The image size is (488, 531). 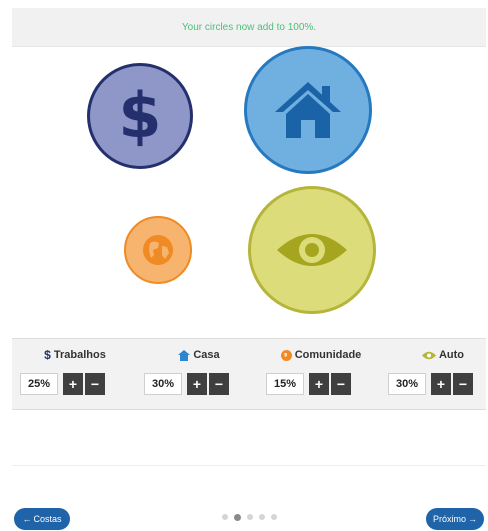 What do you see at coordinates (472, 519) in the screenshot?
I see `arrow-right-icon: →` at bounding box center [472, 519].